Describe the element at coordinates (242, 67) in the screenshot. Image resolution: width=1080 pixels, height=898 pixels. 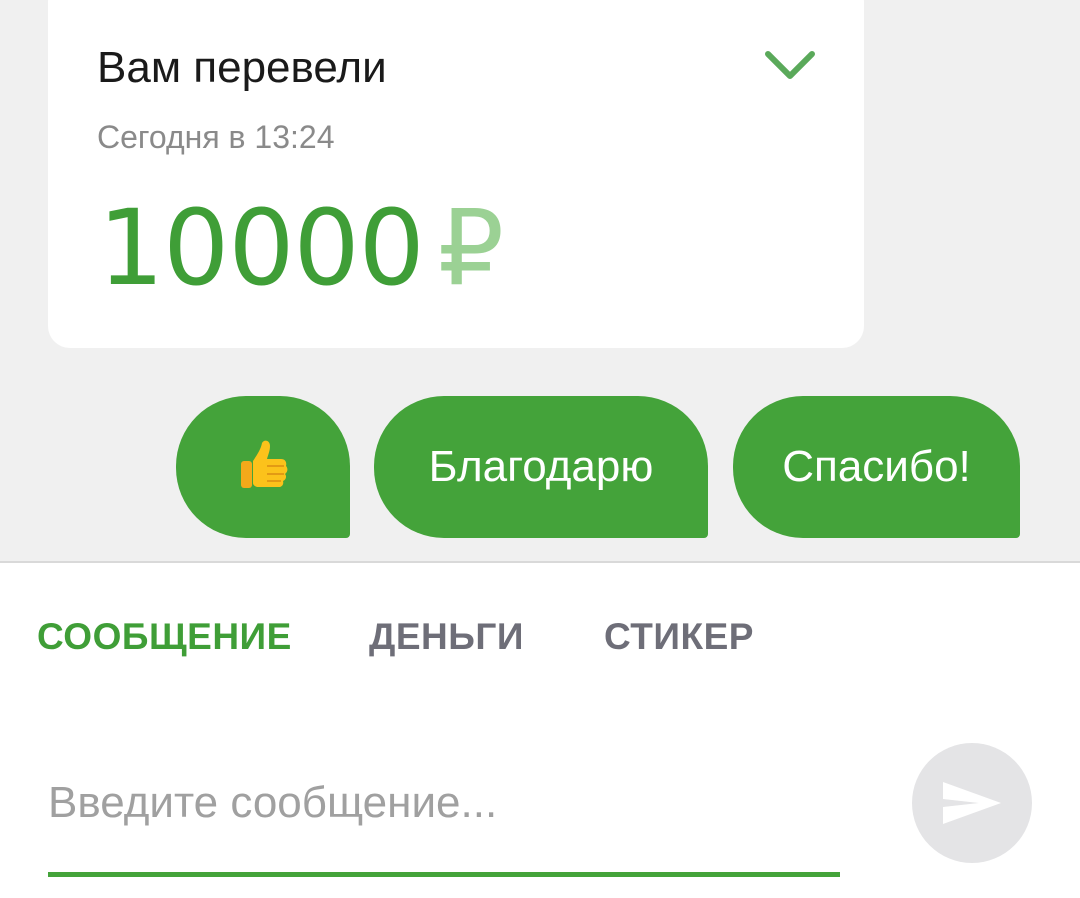
I see `transfer-title: Вам перевели` at that location.